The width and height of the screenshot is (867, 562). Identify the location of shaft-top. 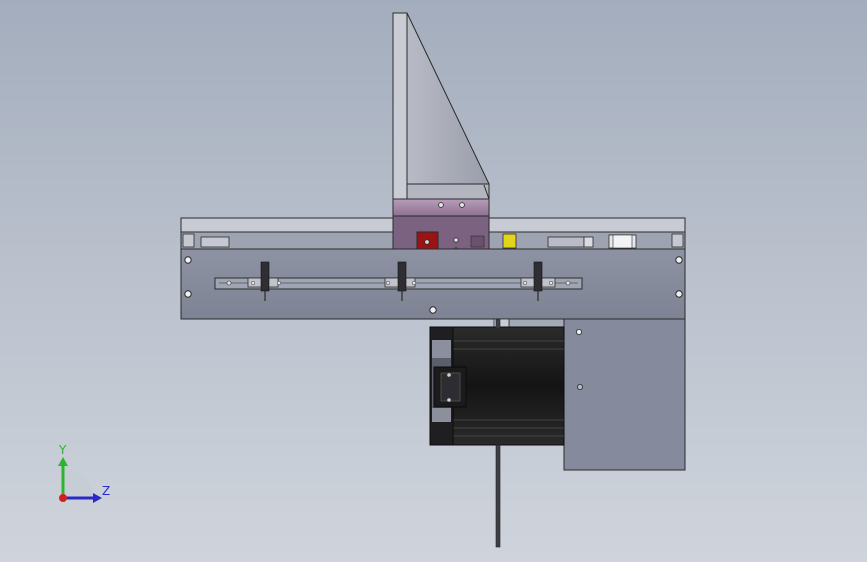
(498, 323).